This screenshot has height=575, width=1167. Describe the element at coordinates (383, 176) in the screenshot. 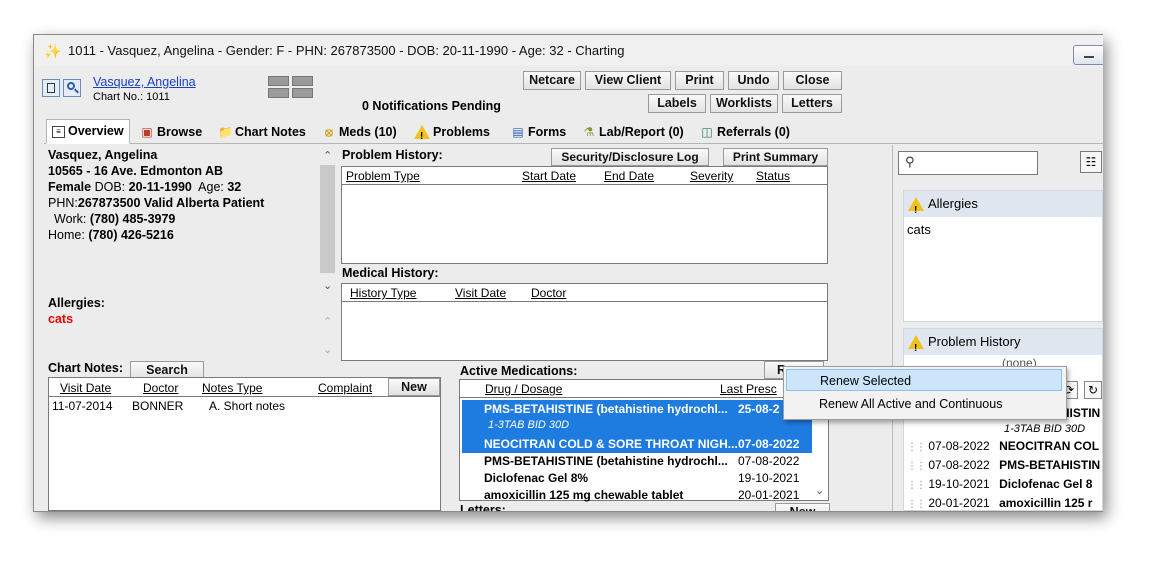

I see `col-problem-type: Problem Type` at that location.